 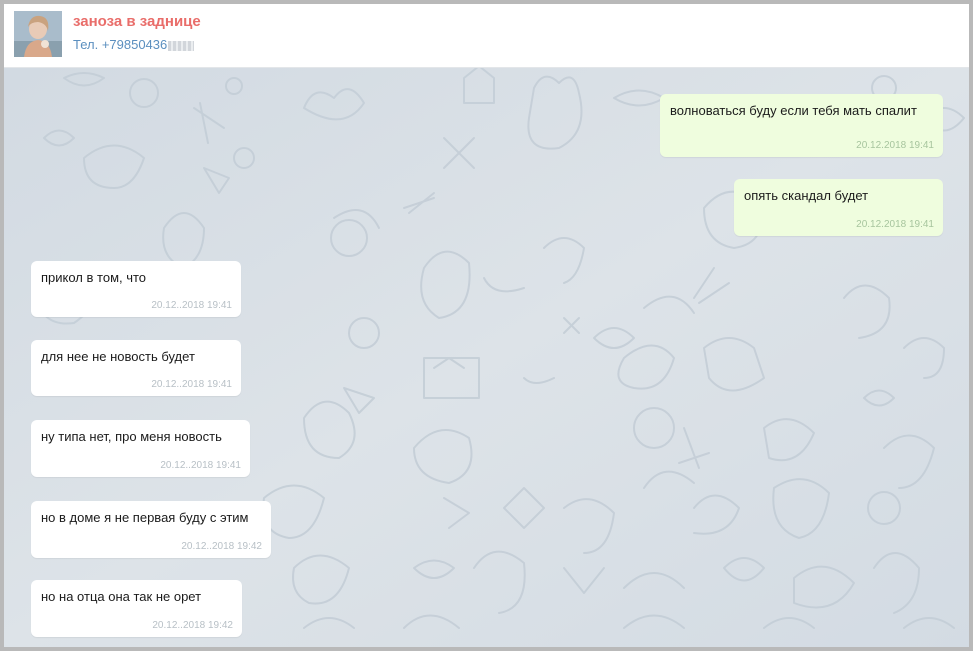 What do you see at coordinates (181, 45) in the screenshot?
I see `redaction-mark` at bounding box center [181, 45].